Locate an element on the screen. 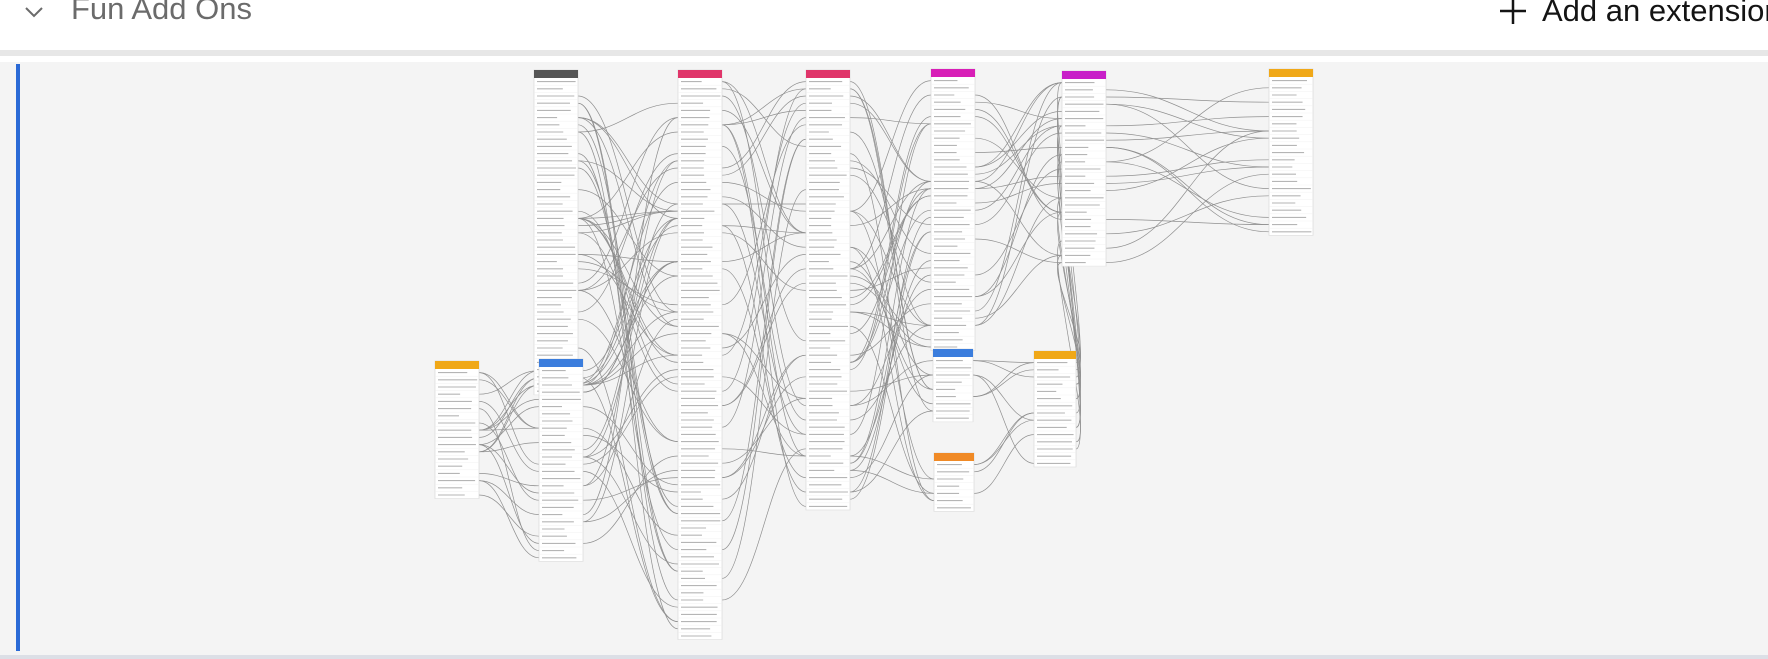  chevron-down-icon is located at coordinates (34, 12).